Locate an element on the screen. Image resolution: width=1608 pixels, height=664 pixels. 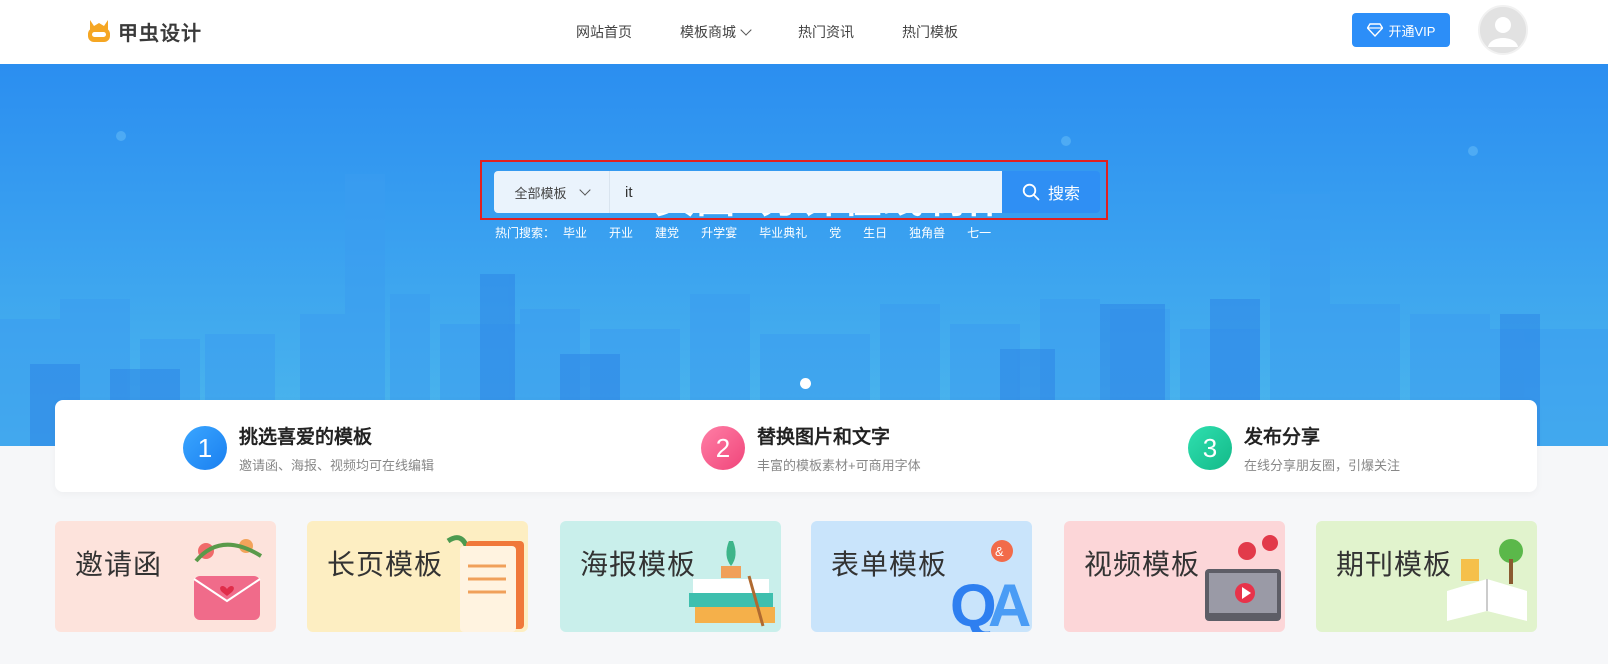
qa-icon: & Q A is located at coordinates (990, 586).